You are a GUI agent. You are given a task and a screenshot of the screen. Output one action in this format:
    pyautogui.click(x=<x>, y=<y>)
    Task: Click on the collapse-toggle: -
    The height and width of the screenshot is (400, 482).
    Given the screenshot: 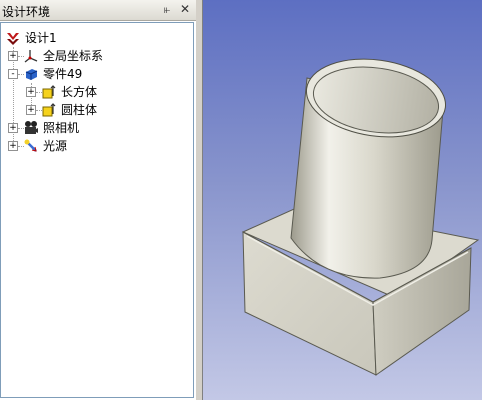 What is the action you would take?
    pyautogui.click(x=13, y=74)
    